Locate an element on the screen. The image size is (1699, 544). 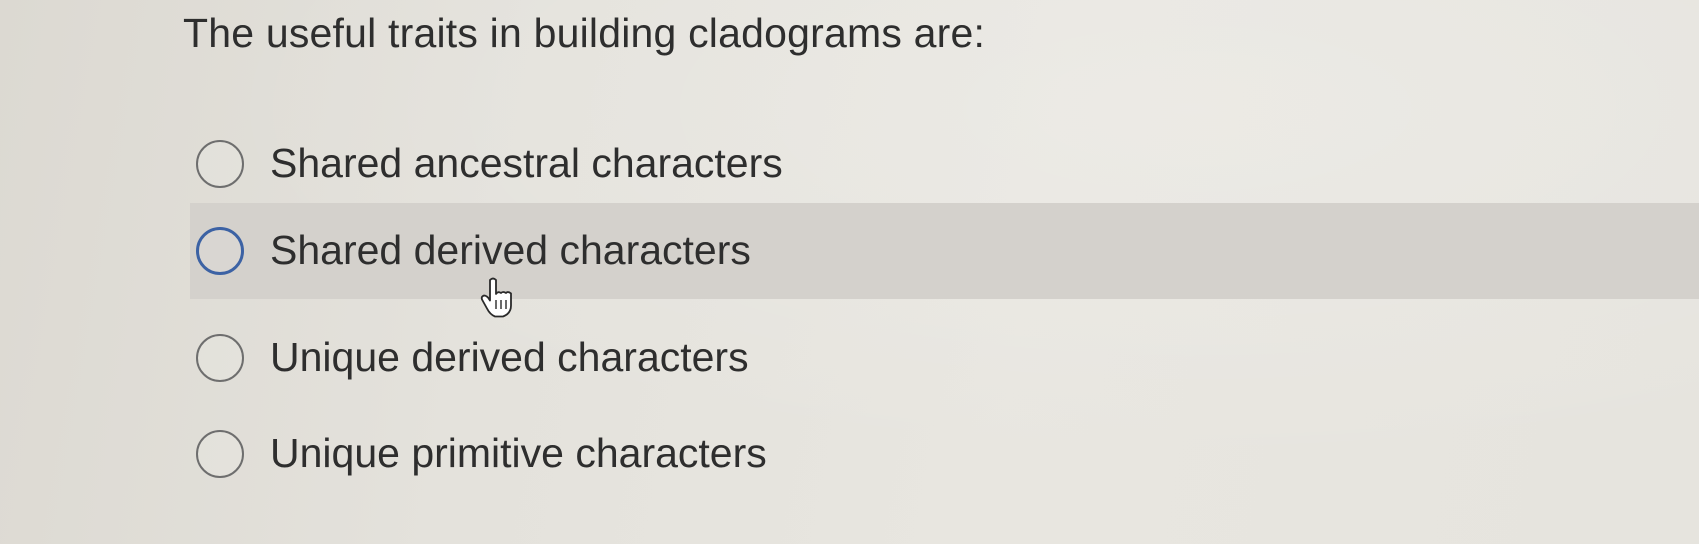
option-label: Shared derived characters is located at coordinates (510, 250).